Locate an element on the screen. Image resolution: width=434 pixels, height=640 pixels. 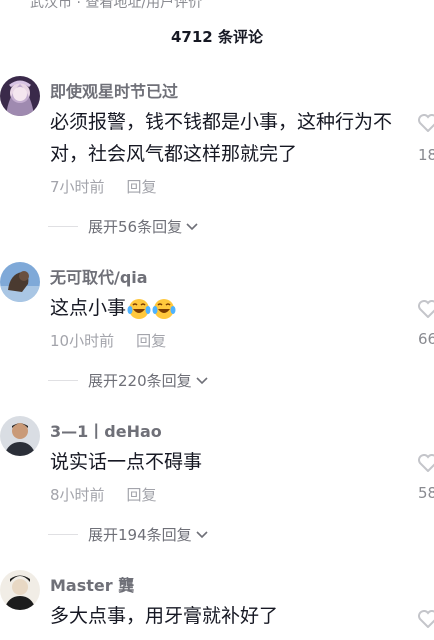
man-photo-avatar-icon is located at coordinates (20, 436).